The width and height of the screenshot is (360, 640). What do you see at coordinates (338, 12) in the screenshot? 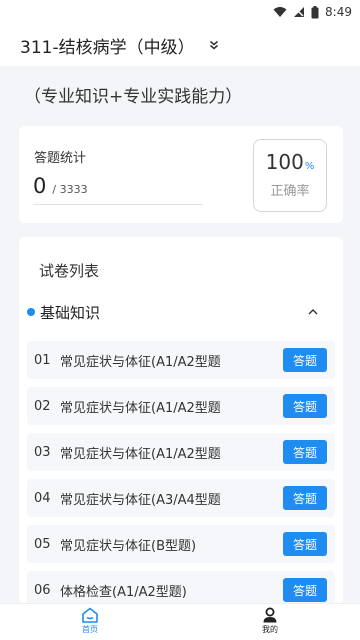
I see `status-time: 8:49` at bounding box center [338, 12].